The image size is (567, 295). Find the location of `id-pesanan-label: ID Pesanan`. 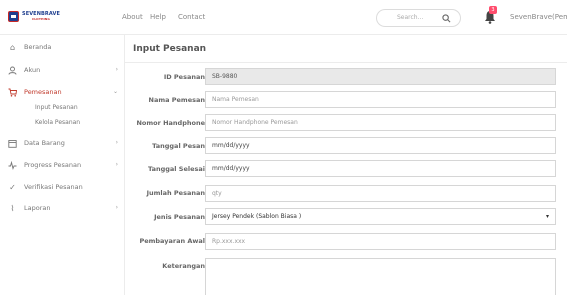

id-pesanan-label: ID Pesanan is located at coordinates (184, 77).